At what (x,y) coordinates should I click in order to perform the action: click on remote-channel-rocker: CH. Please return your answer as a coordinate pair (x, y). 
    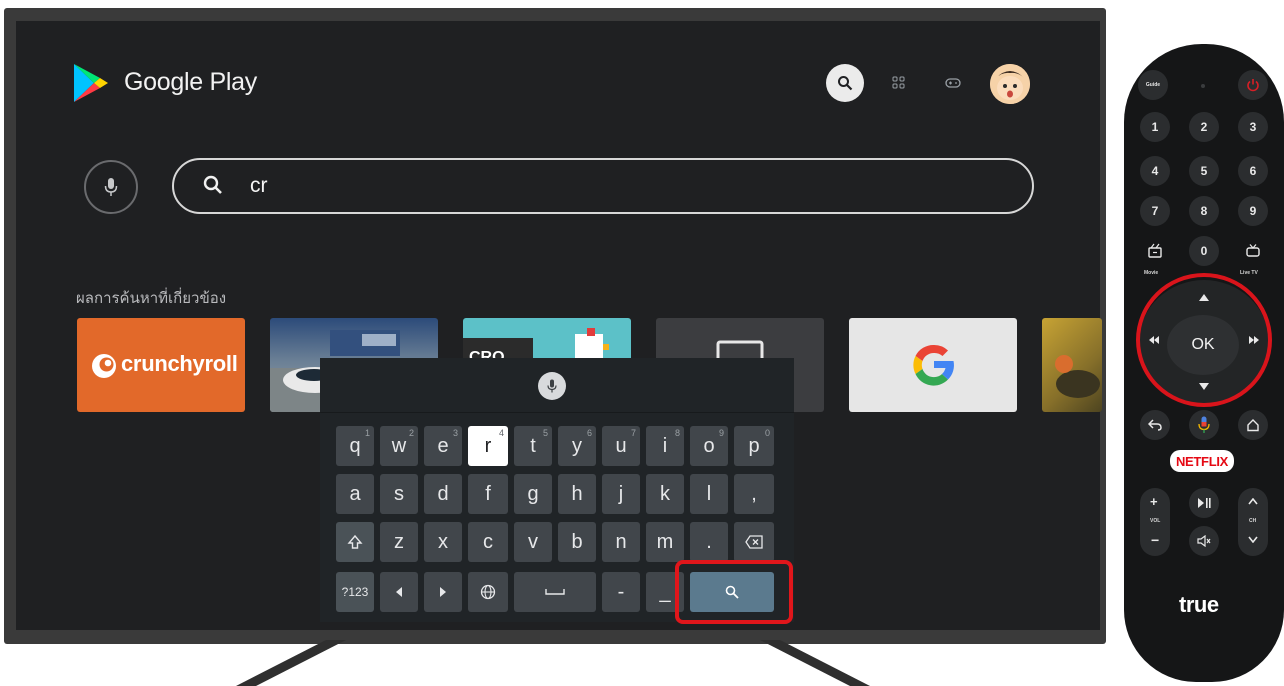
    Looking at the image, I should click on (1253, 522).